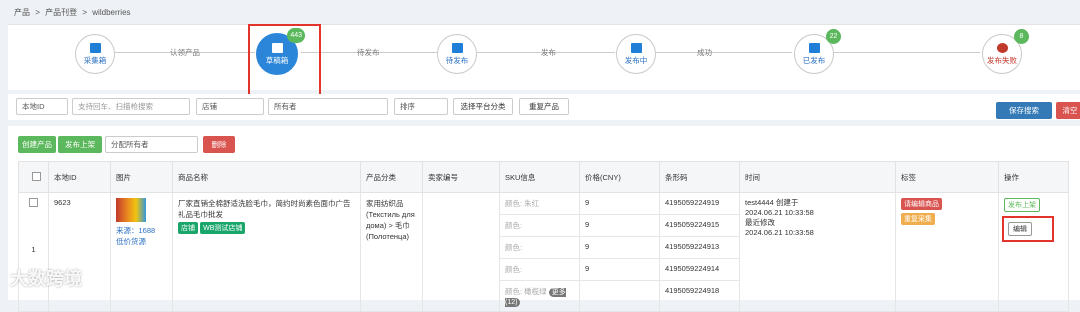 This screenshot has height=312, width=1080. Describe the element at coordinates (457, 47) in the screenshot. I see `folder-icon` at that location.